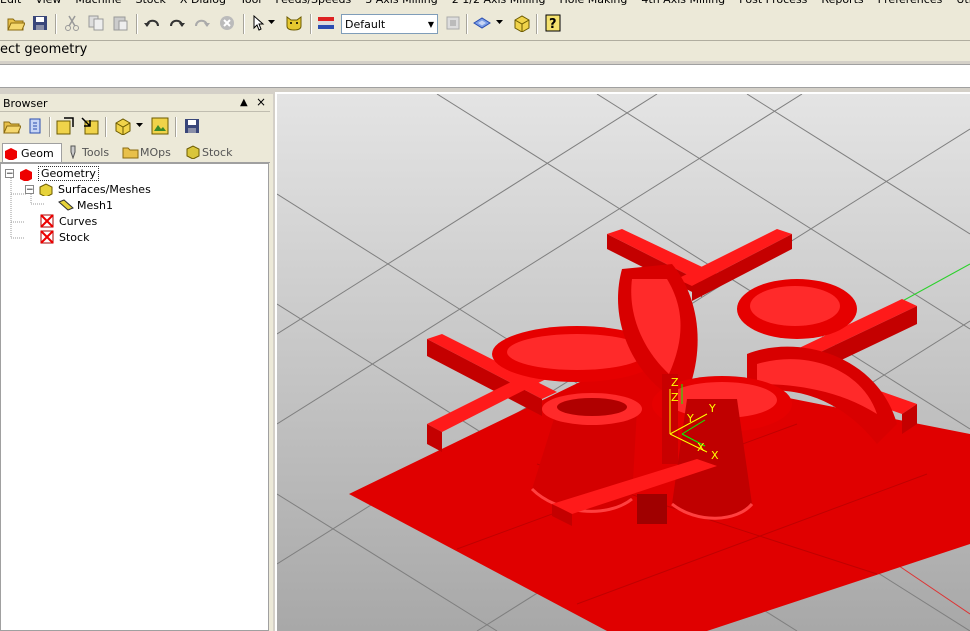 Image resolution: width=970 pixels, height=631 pixels. I want to click on view-plane-icon, so click(482, 23).